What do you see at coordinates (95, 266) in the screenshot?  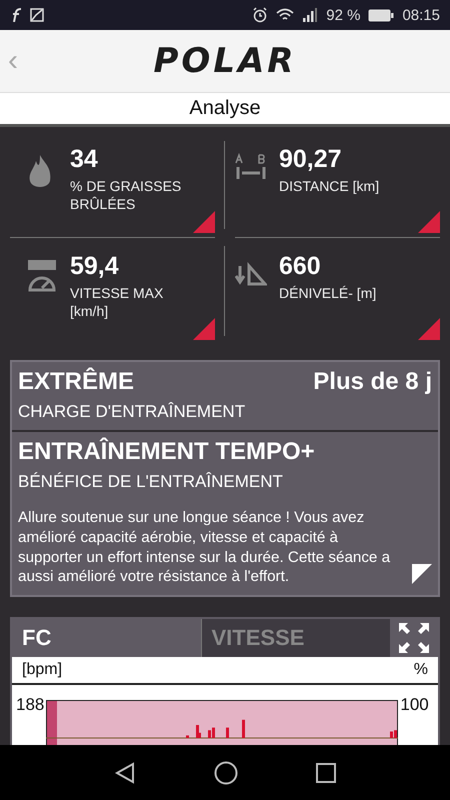 I see `stat-value: 59,4` at bounding box center [95, 266].